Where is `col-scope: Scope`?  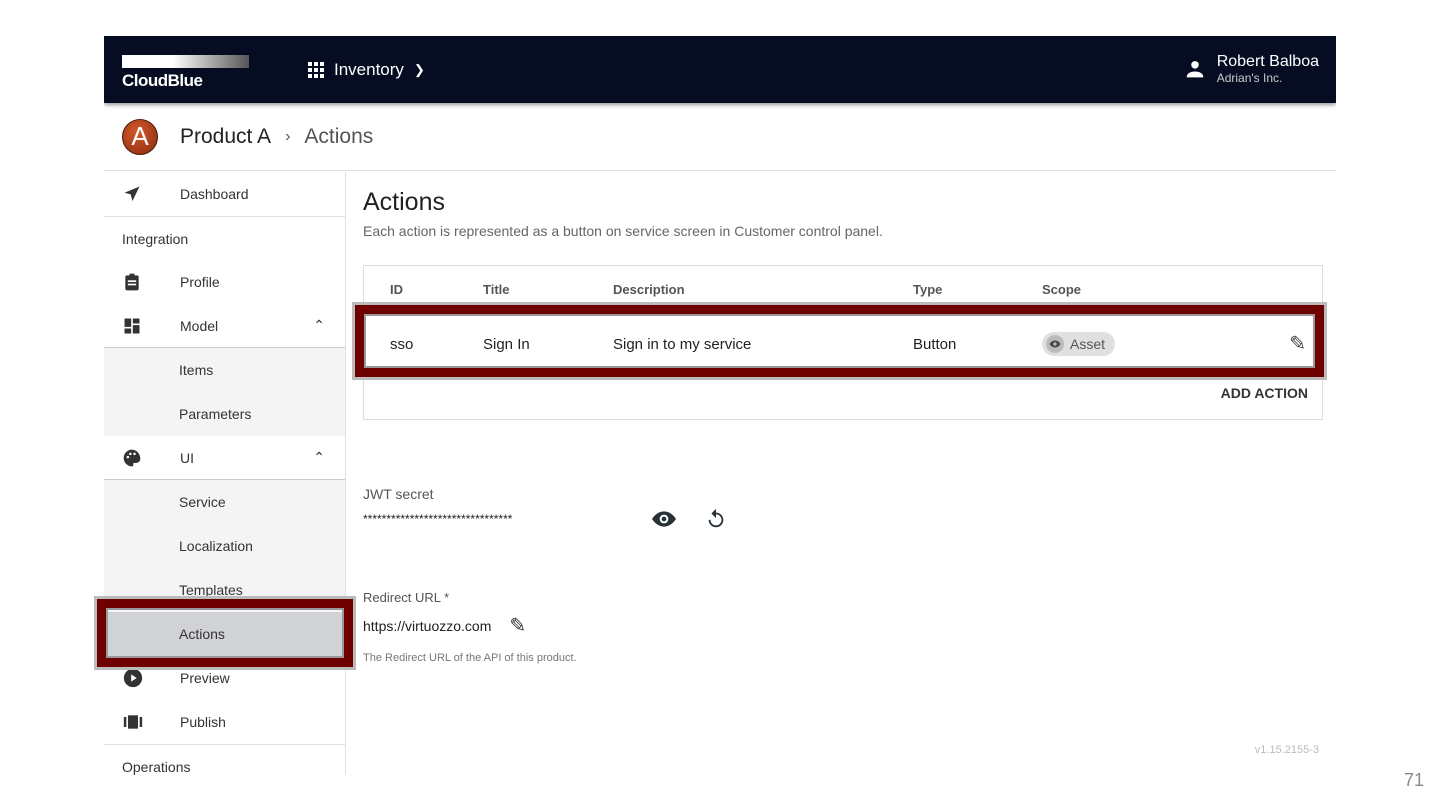 col-scope: Scope is located at coordinates (1062, 289).